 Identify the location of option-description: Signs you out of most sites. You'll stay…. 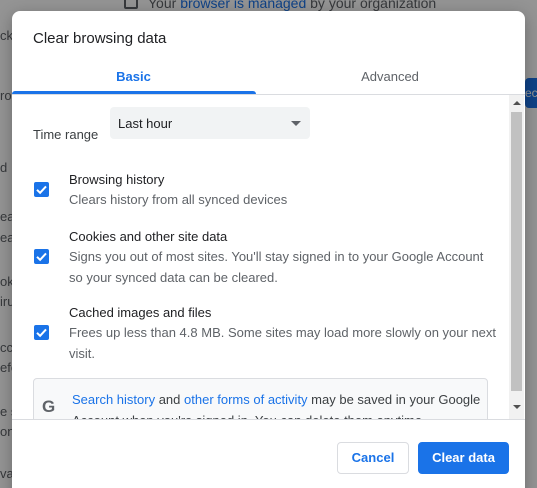
(276, 267).